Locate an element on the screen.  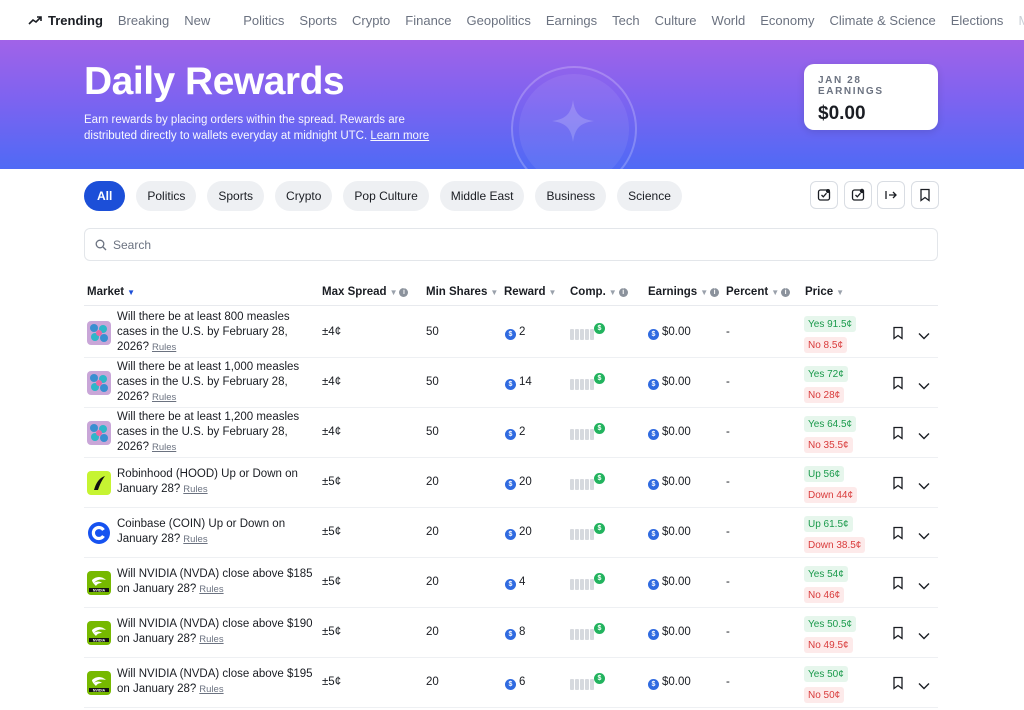
filter-middle-east: Middle East is located at coordinates (482, 196).